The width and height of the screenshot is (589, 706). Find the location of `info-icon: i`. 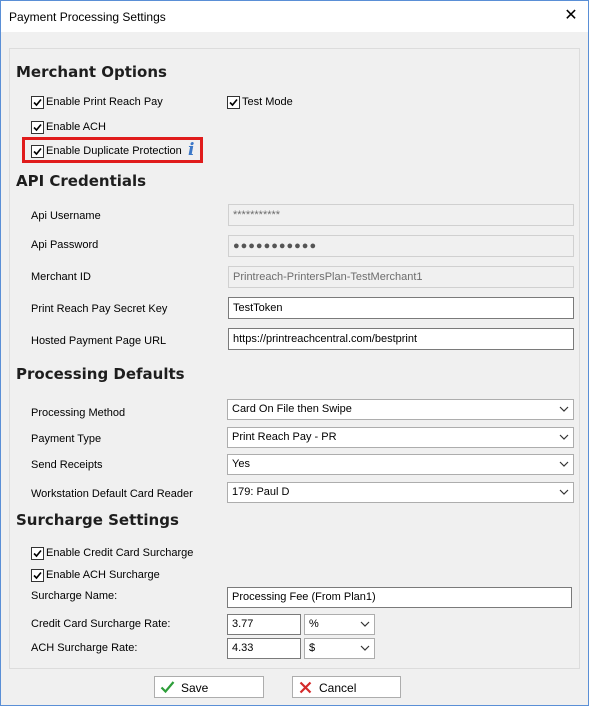

info-icon: i is located at coordinates (191, 150).